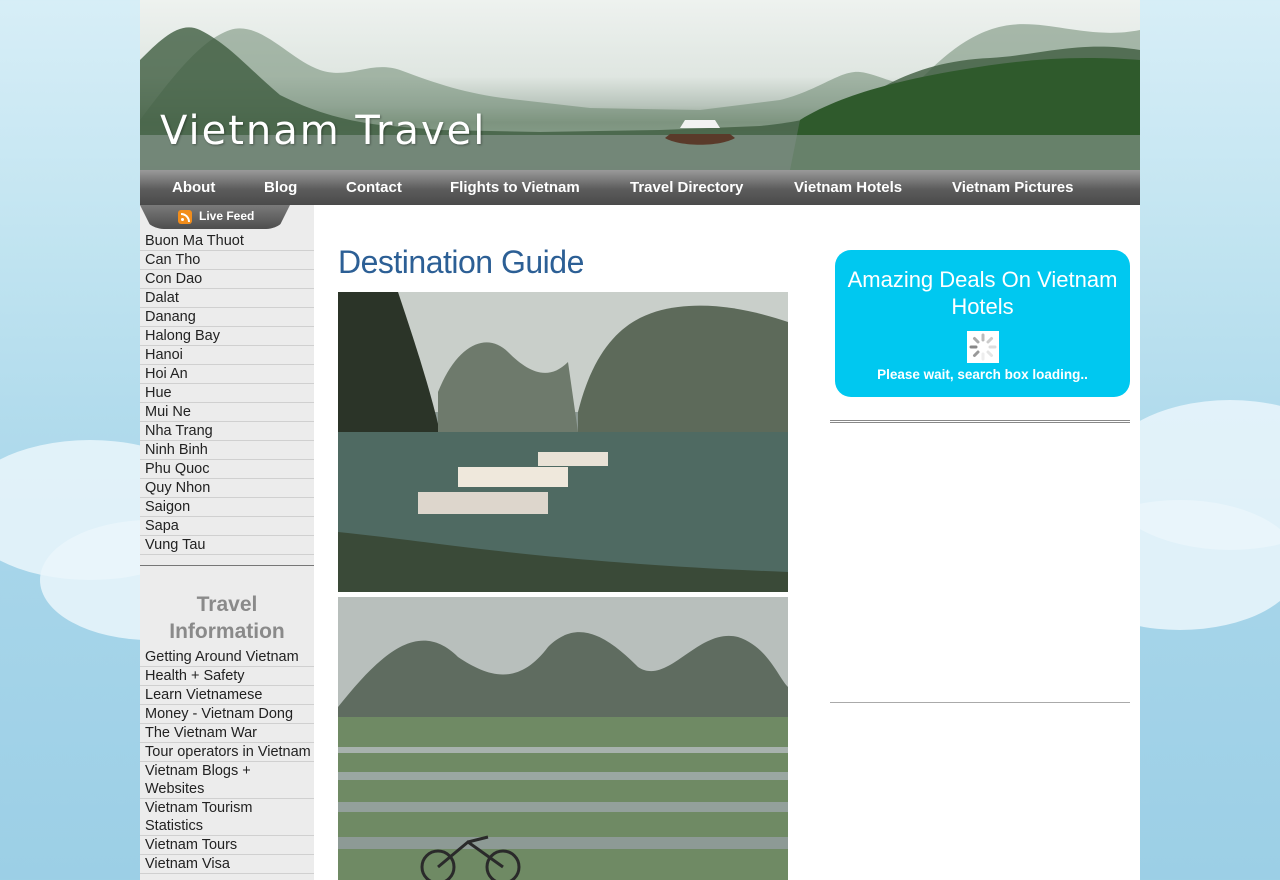  What do you see at coordinates (227, 845) in the screenshot?
I see `sidebar-item-vietnam-tours: Vietnam Tours` at bounding box center [227, 845].